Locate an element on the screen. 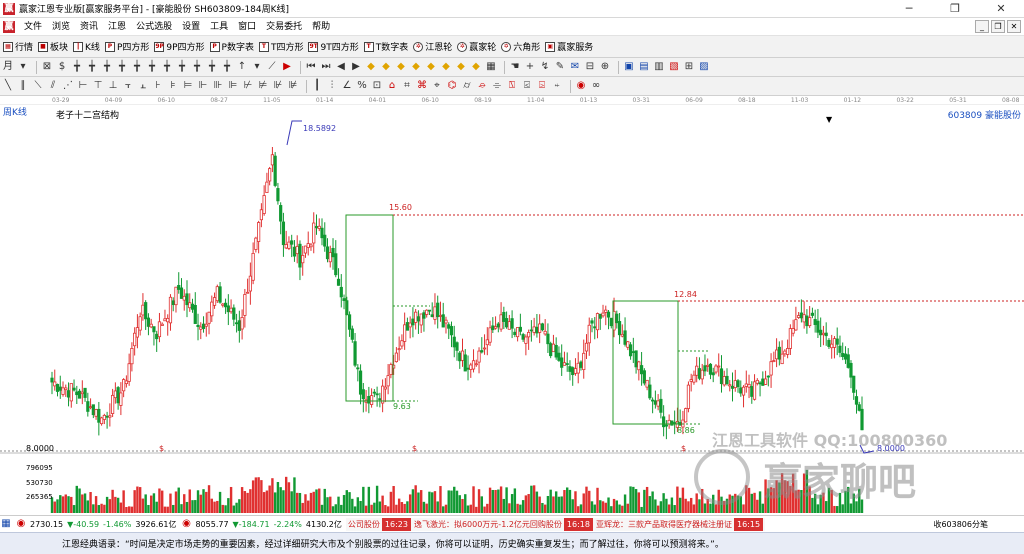 The width and height of the screenshot is (1024, 554). tool-icon: ⍃ is located at coordinates (527, 86).